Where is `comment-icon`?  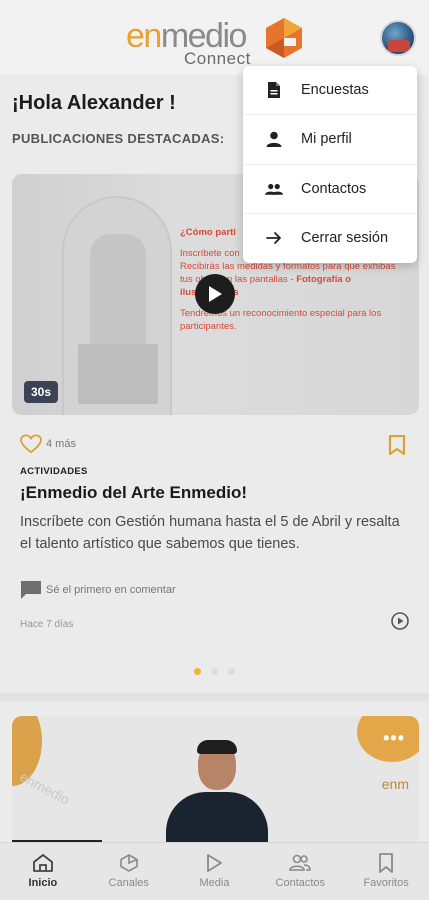 comment-icon is located at coordinates (31, 590).